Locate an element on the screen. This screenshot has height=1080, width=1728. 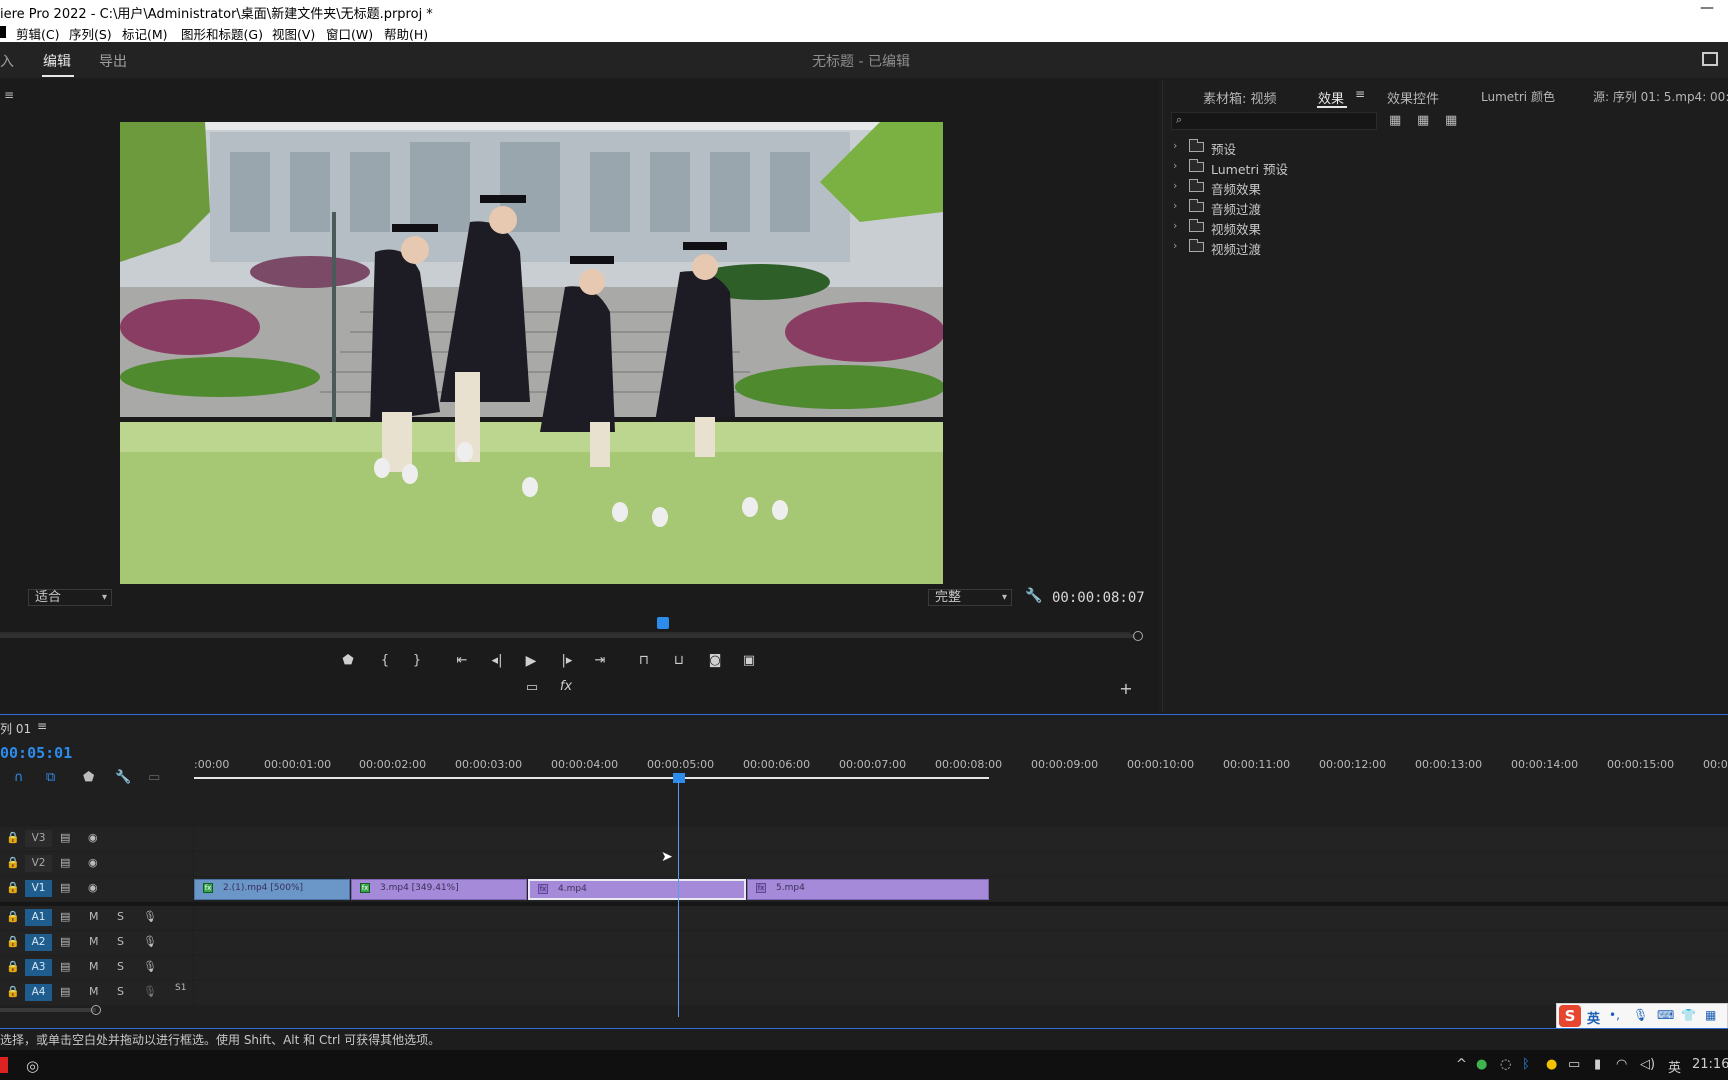
menu-view: 视图(V) is located at coordinates (293, 33).